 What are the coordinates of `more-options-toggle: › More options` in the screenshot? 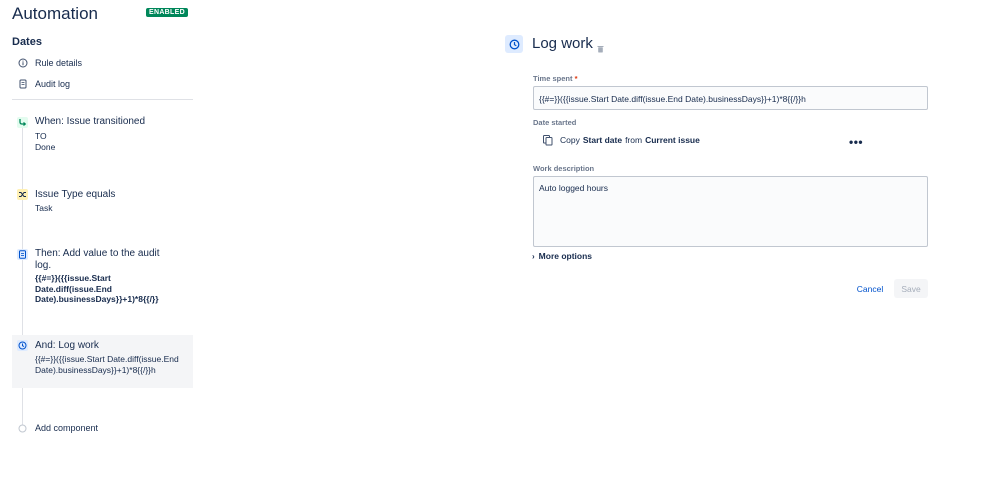 It's located at (562, 256).